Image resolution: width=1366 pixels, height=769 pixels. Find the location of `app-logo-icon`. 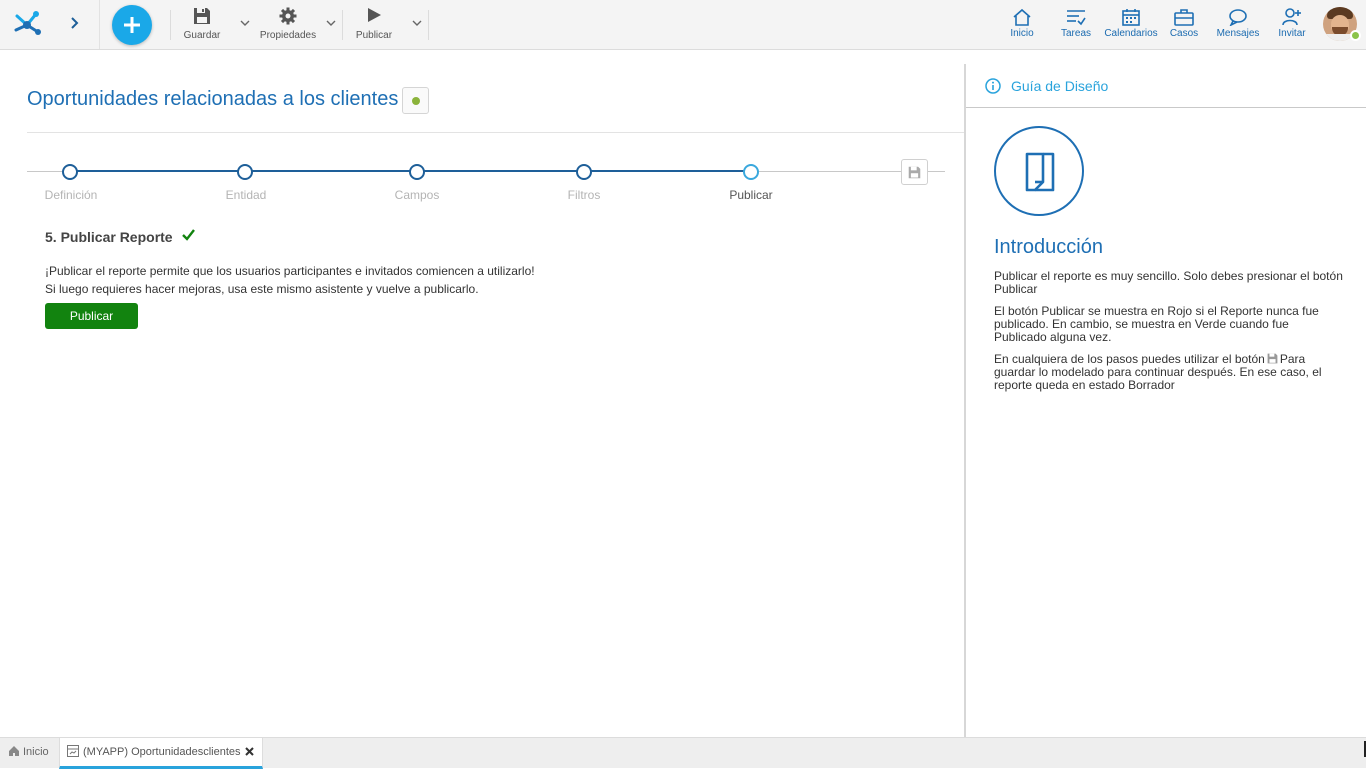

app-logo-icon is located at coordinates (27, 24).